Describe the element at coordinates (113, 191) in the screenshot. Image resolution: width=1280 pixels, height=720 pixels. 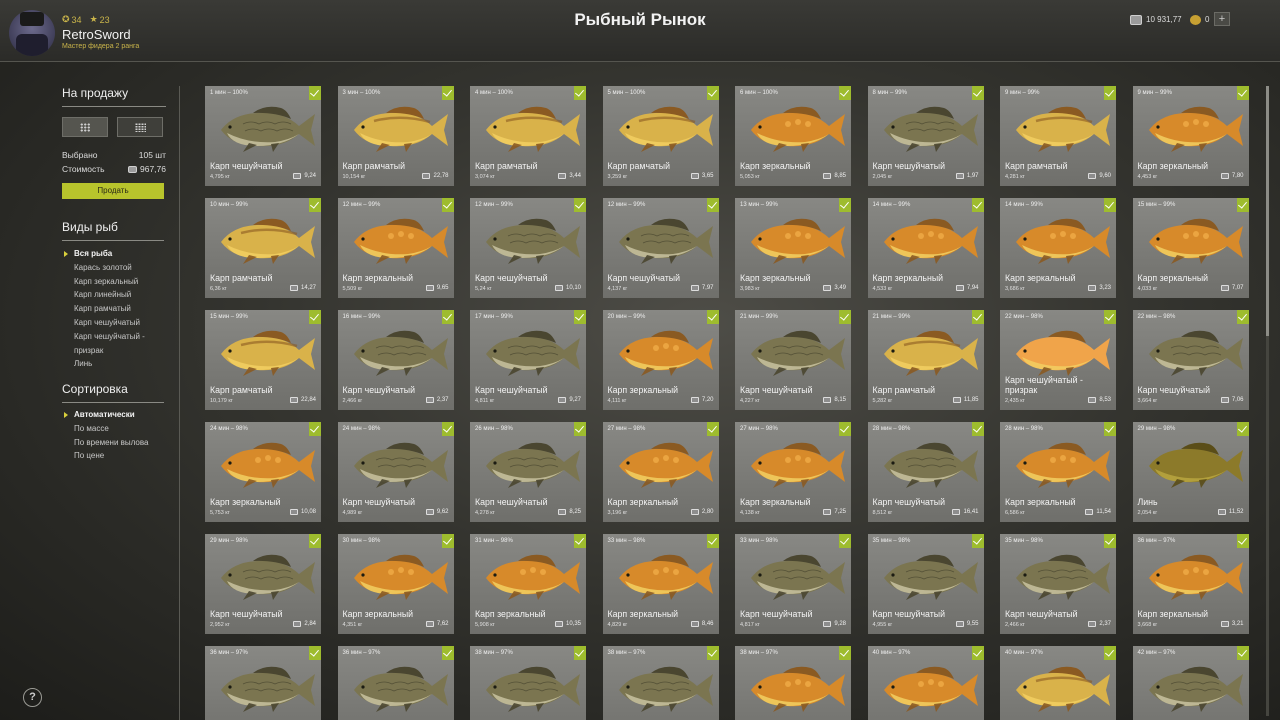
I see `sell-button: Продать` at that location.